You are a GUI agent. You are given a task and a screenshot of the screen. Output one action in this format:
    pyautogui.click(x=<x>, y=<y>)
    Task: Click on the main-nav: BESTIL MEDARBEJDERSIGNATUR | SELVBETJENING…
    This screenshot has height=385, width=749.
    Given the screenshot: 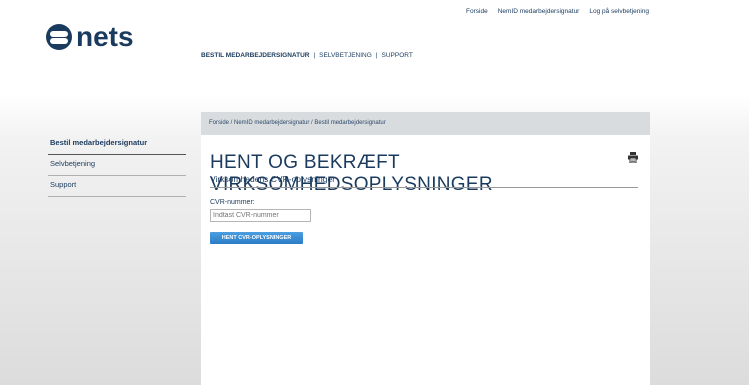 What is the action you would take?
    pyautogui.click(x=307, y=55)
    